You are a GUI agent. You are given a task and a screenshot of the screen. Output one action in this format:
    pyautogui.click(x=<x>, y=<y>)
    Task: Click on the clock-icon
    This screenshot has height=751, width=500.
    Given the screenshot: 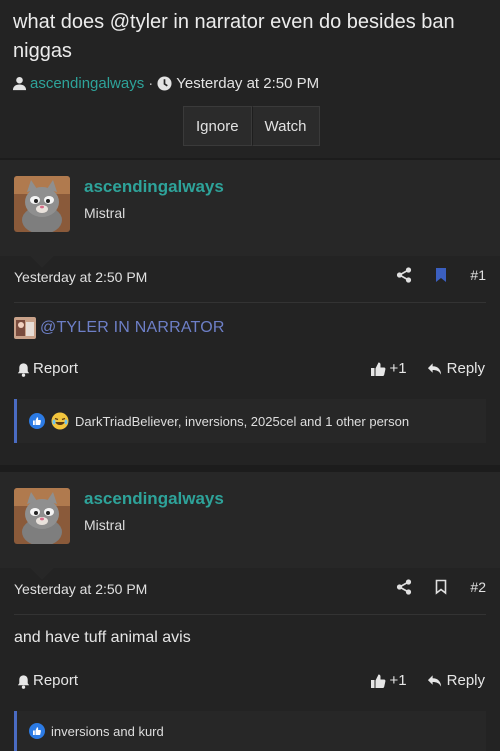 What is the action you would take?
    pyautogui.click(x=164, y=83)
    